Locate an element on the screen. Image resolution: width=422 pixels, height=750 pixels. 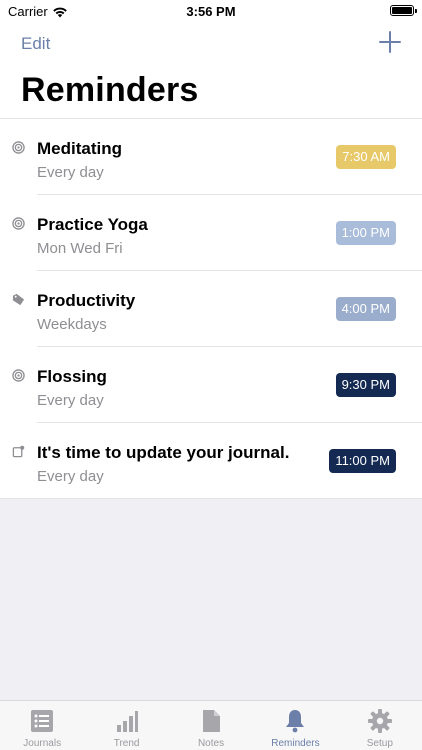
tab-notes: Notes is located at coordinates (211, 725).